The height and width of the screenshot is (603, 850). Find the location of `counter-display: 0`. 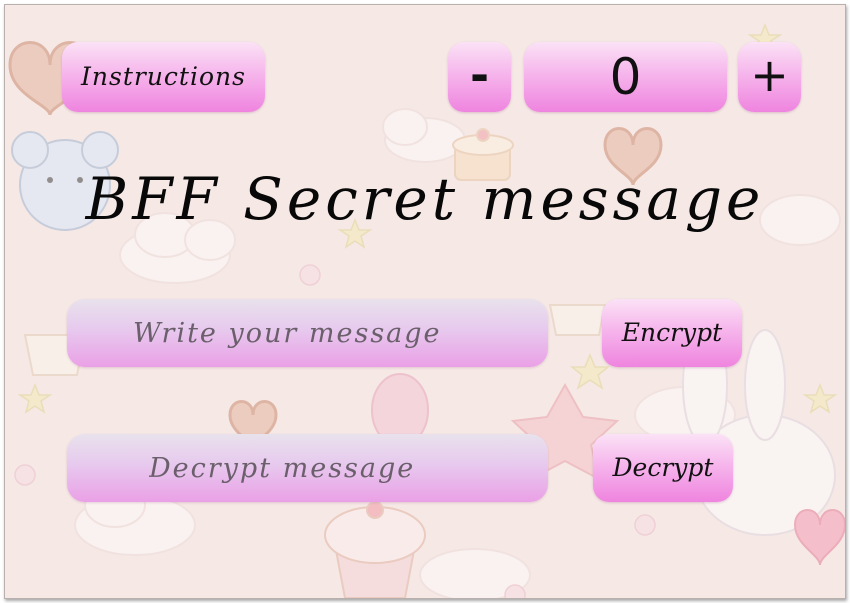

counter-display: 0 is located at coordinates (625, 77).